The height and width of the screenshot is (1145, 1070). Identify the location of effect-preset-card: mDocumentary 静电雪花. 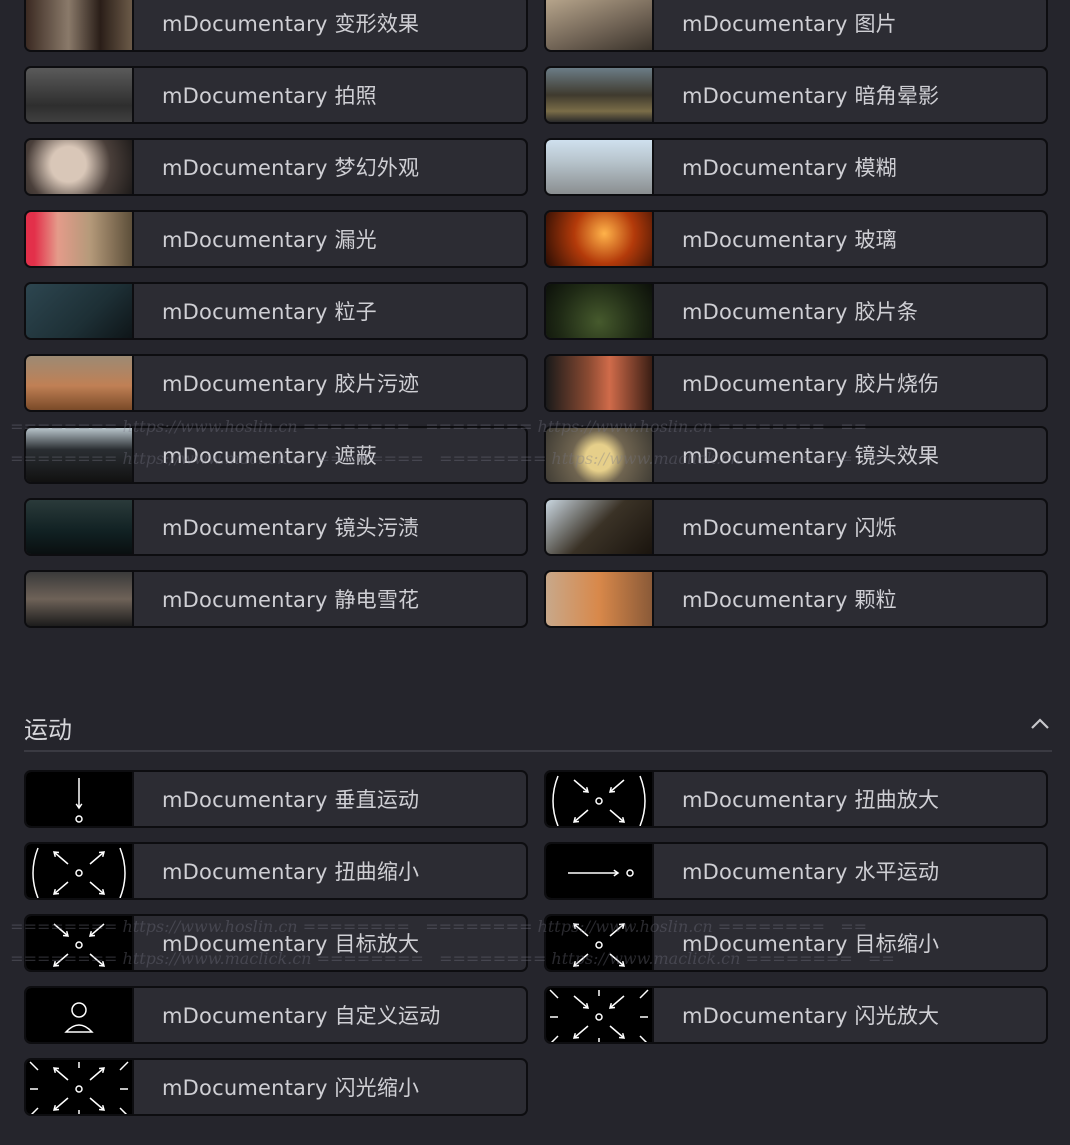
(276, 599).